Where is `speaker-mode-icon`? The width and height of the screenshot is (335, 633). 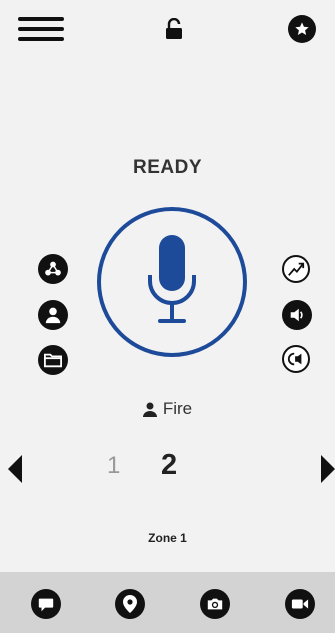 speaker-mode-icon is located at coordinates (294, 359).